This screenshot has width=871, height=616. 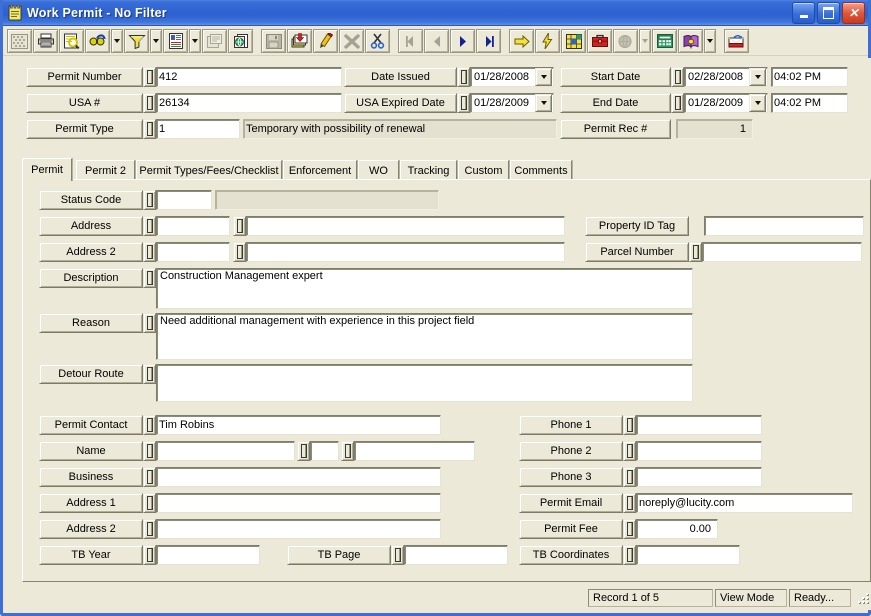 I want to click on start-time-input: 04:02 PM, so click(x=809, y=77).